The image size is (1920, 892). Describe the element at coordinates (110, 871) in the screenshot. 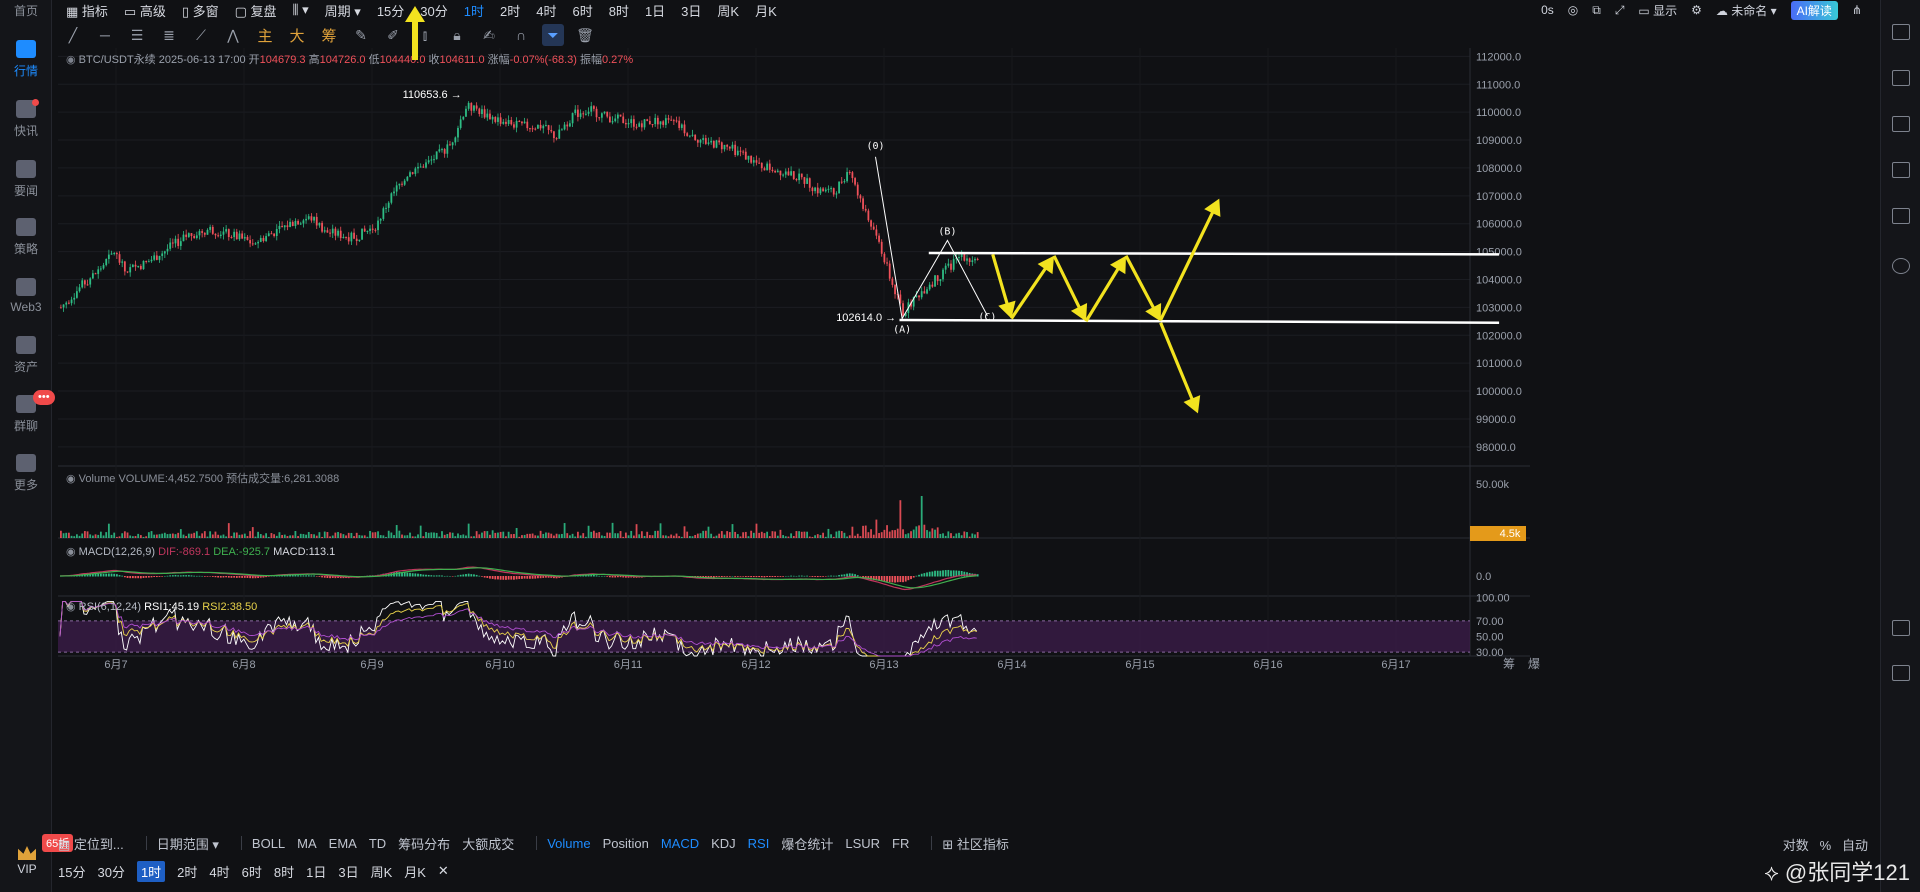

I see `period-30m: 30分` at that location.